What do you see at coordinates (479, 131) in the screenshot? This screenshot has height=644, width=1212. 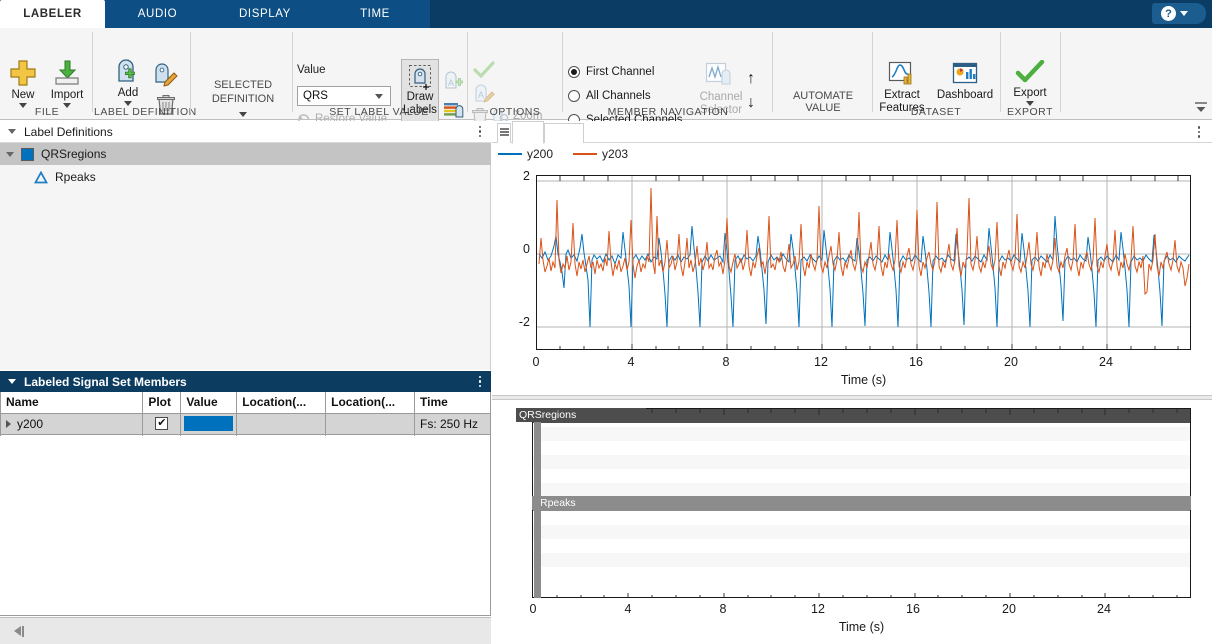 I see `label-definitions-menu-icon` at bounding box center [479, 131].